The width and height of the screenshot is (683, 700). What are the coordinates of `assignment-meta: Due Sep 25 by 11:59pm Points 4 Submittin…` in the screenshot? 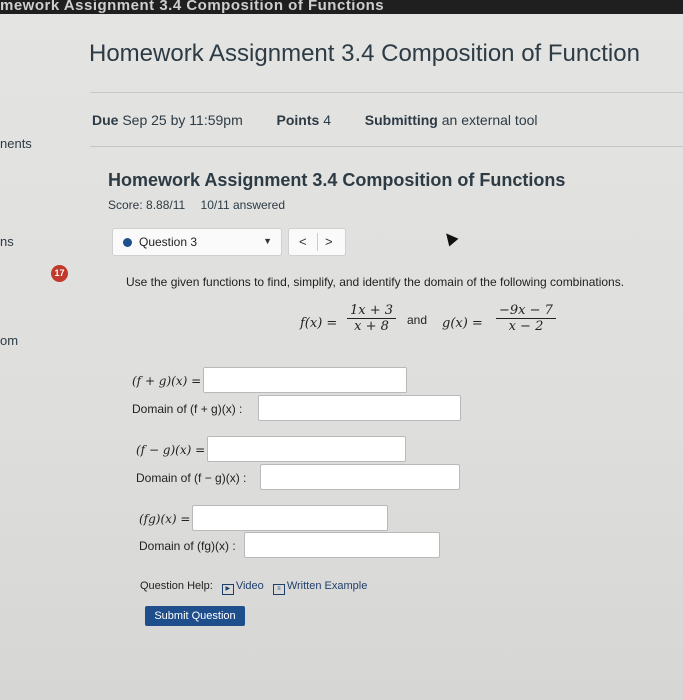 It's located at (315, 120).